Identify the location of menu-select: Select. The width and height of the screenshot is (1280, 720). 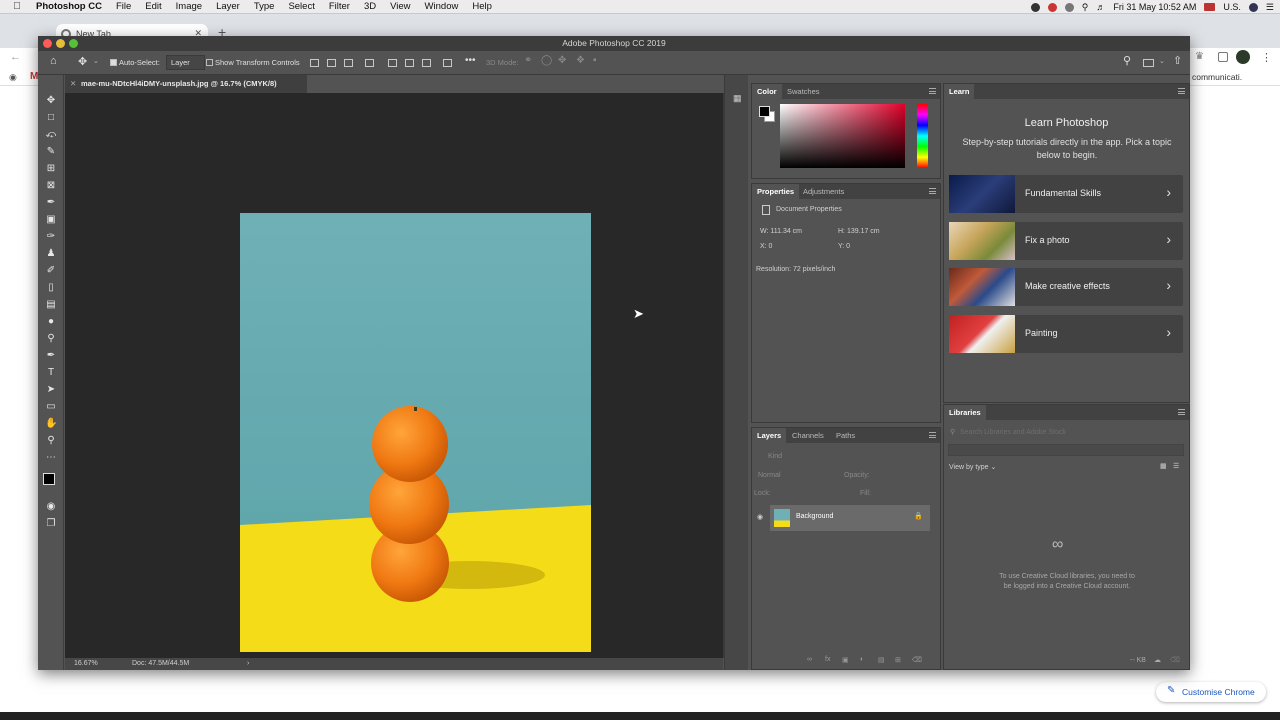
(301, 6).